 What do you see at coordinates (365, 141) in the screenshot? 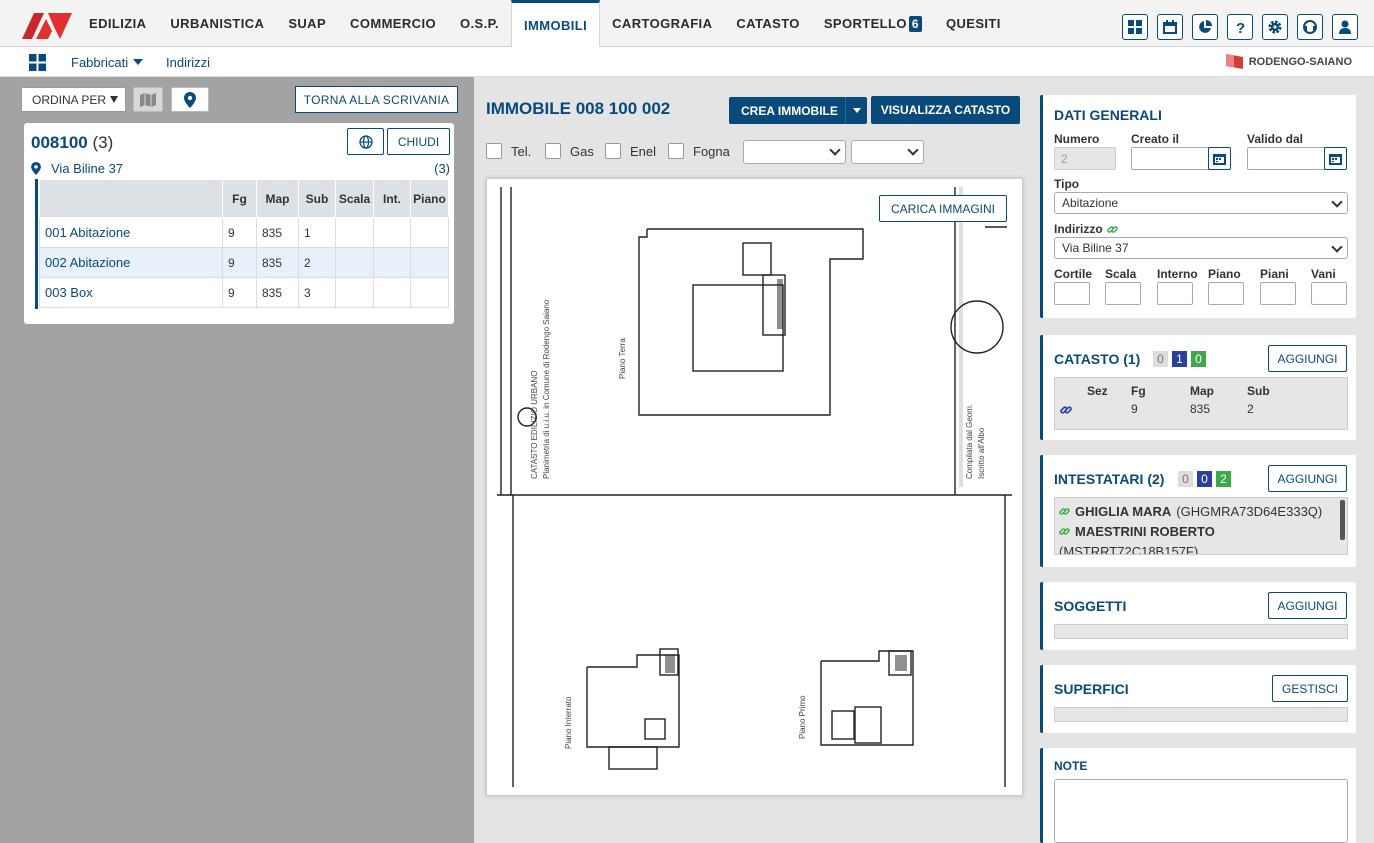
I see `globe-button` at bounding box center [365, 141].